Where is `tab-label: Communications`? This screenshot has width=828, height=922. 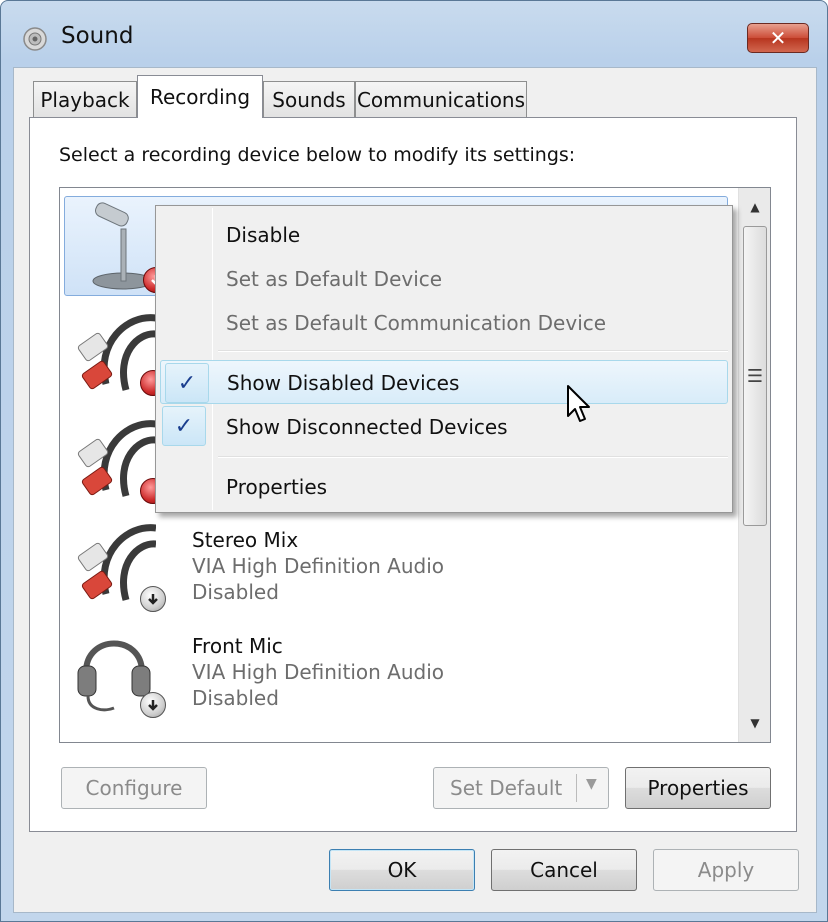 tab-label: Communications is located at coordinates (441, 99).